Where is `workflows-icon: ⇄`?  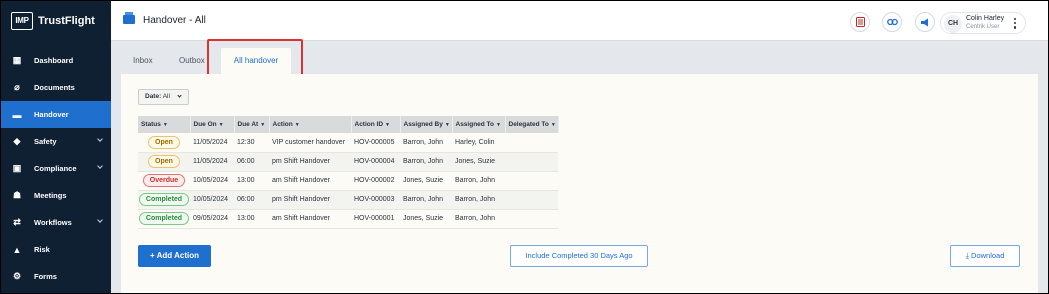 workflows-icon: ⇄ is located at coordinates (17, 222).